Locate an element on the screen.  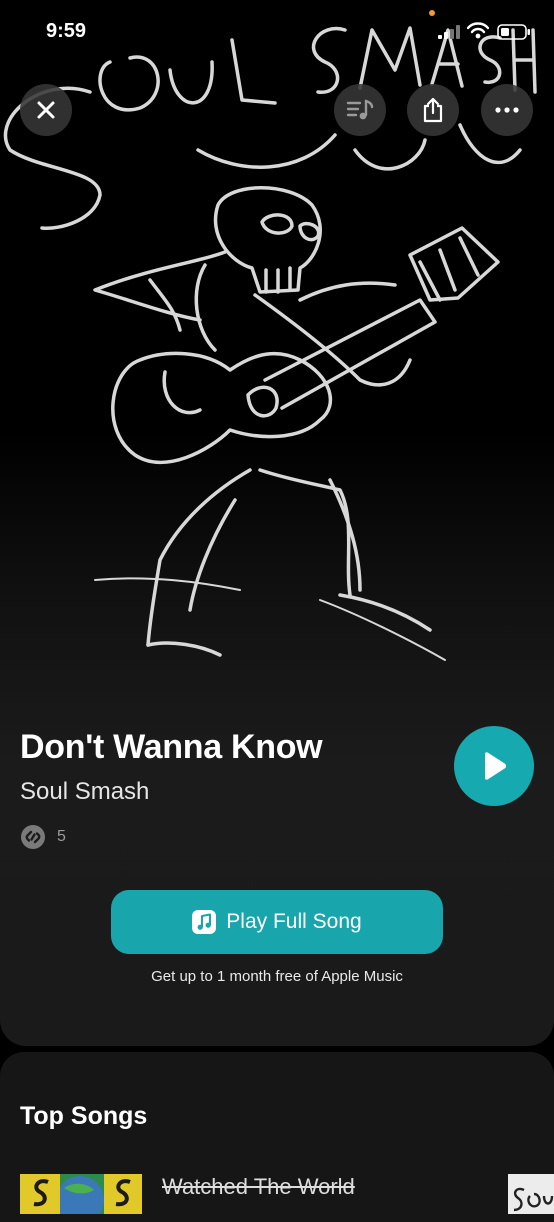
top-songs-section: Top Songs Watched The World is located at coordinates (277, 1137).